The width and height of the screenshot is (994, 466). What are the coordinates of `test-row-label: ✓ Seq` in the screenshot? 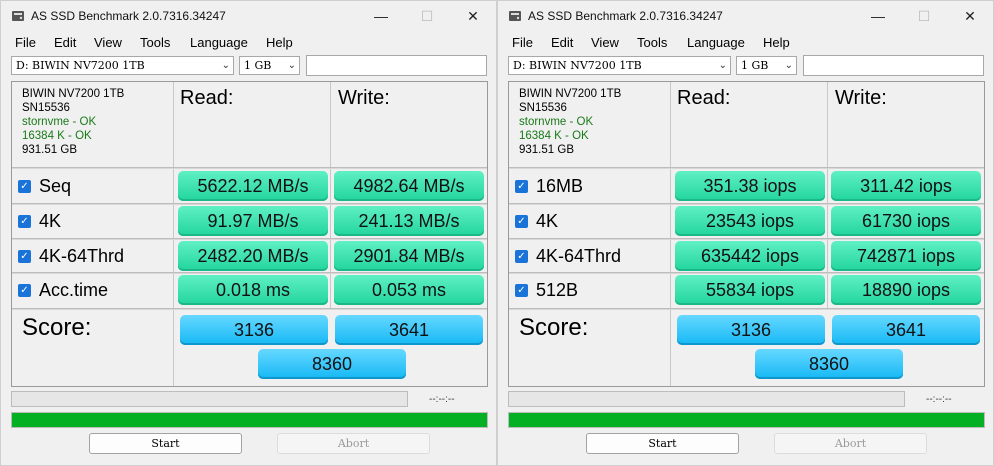 It's located at (44, 186).